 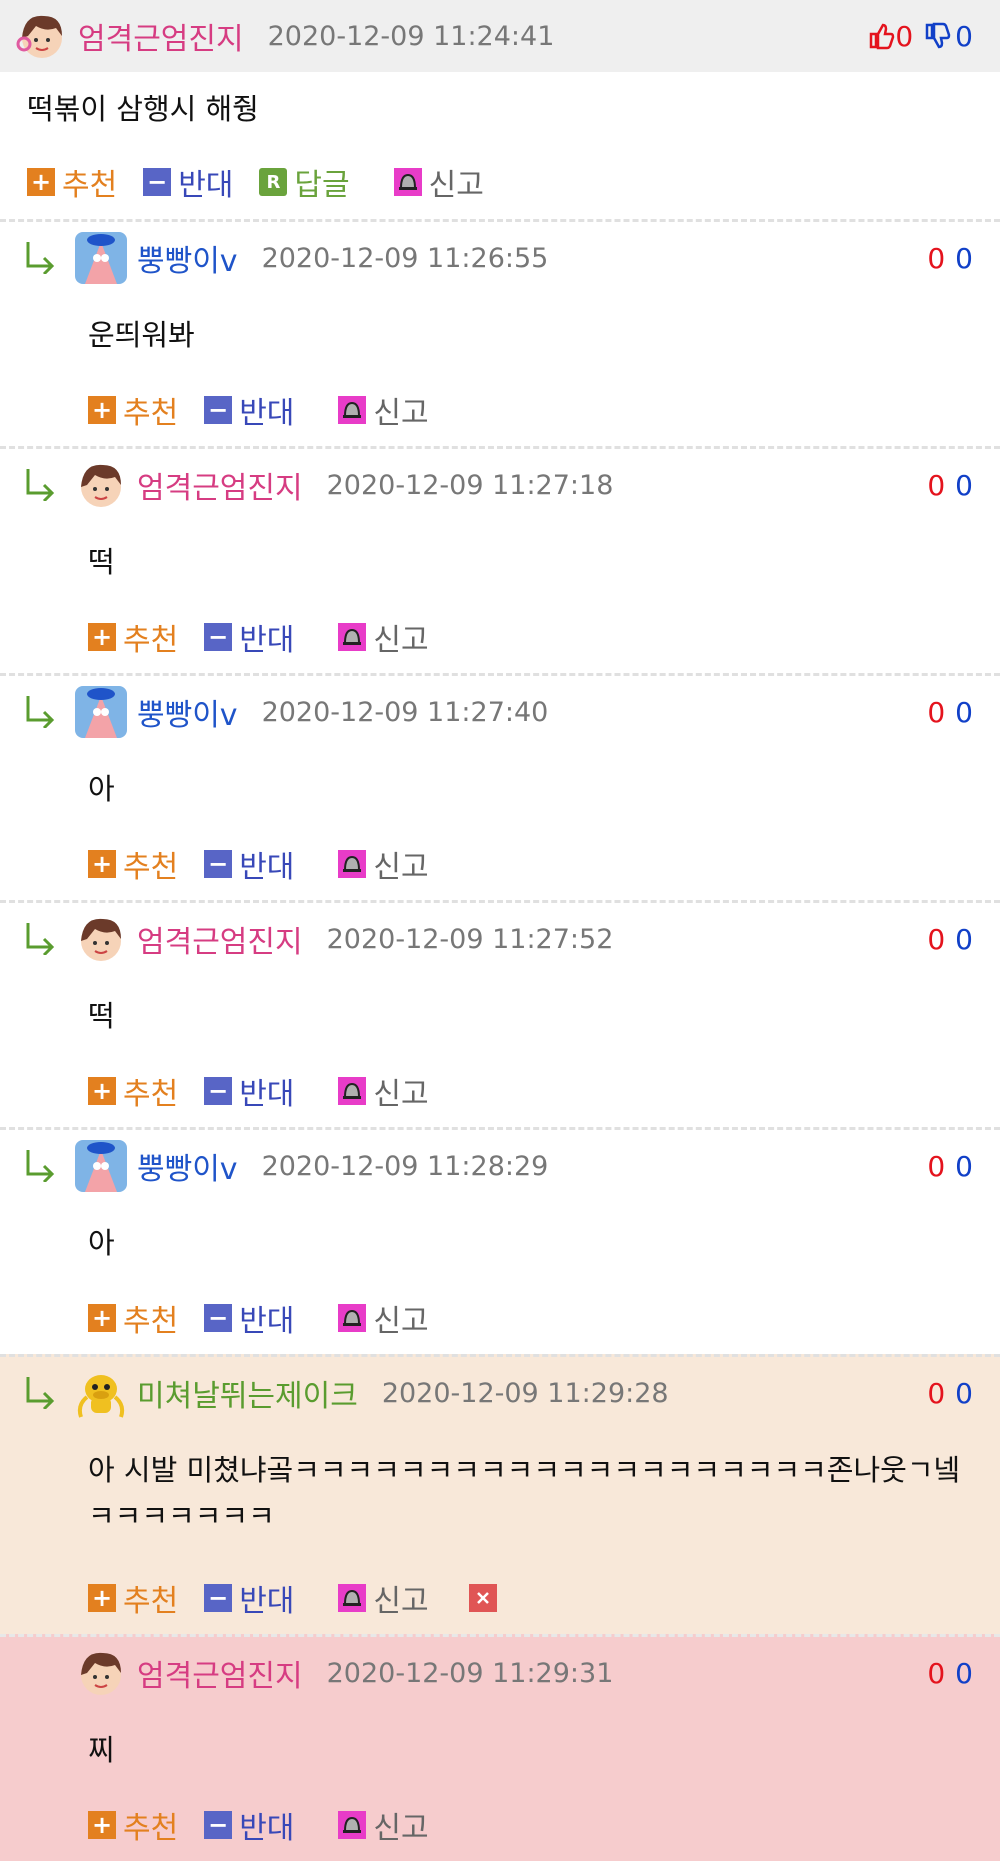 I want to click on comment-text: 아, so click(x=101, y=789).